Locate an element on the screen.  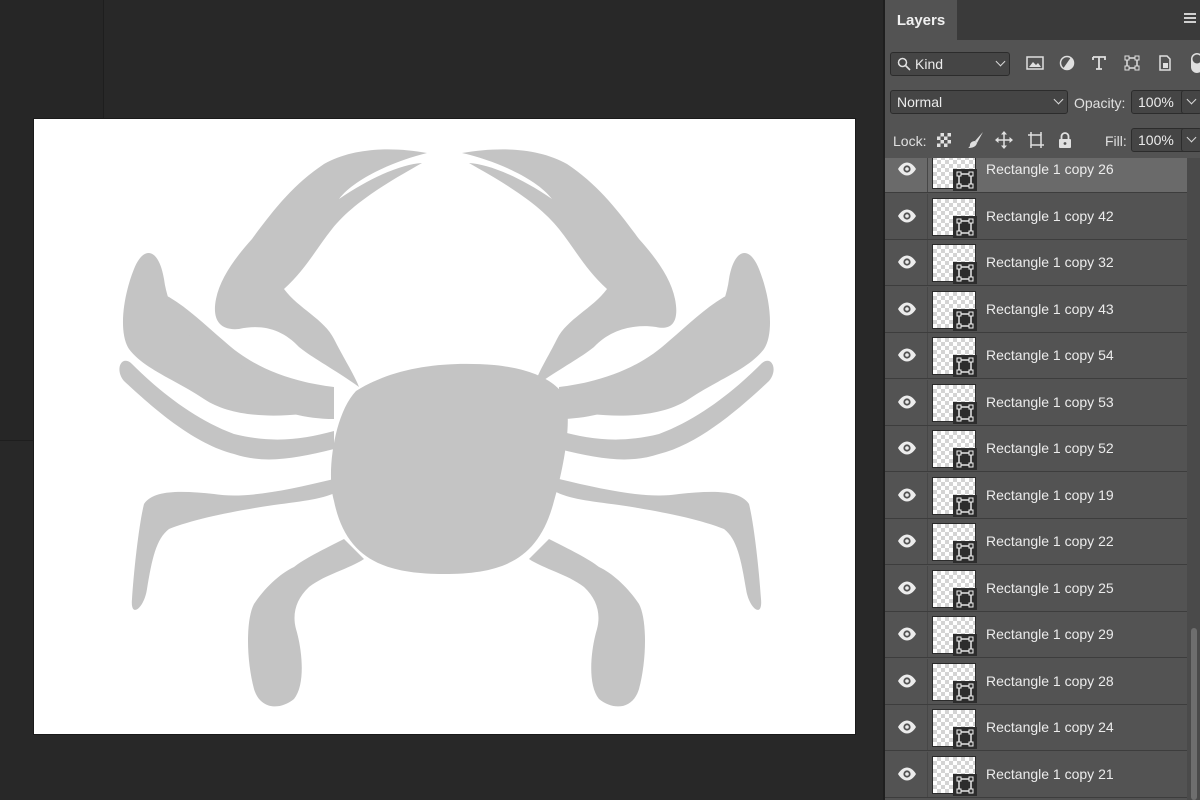
layer-name: Rectangle 1 copy 19 is located at coordinates (1050, 494).